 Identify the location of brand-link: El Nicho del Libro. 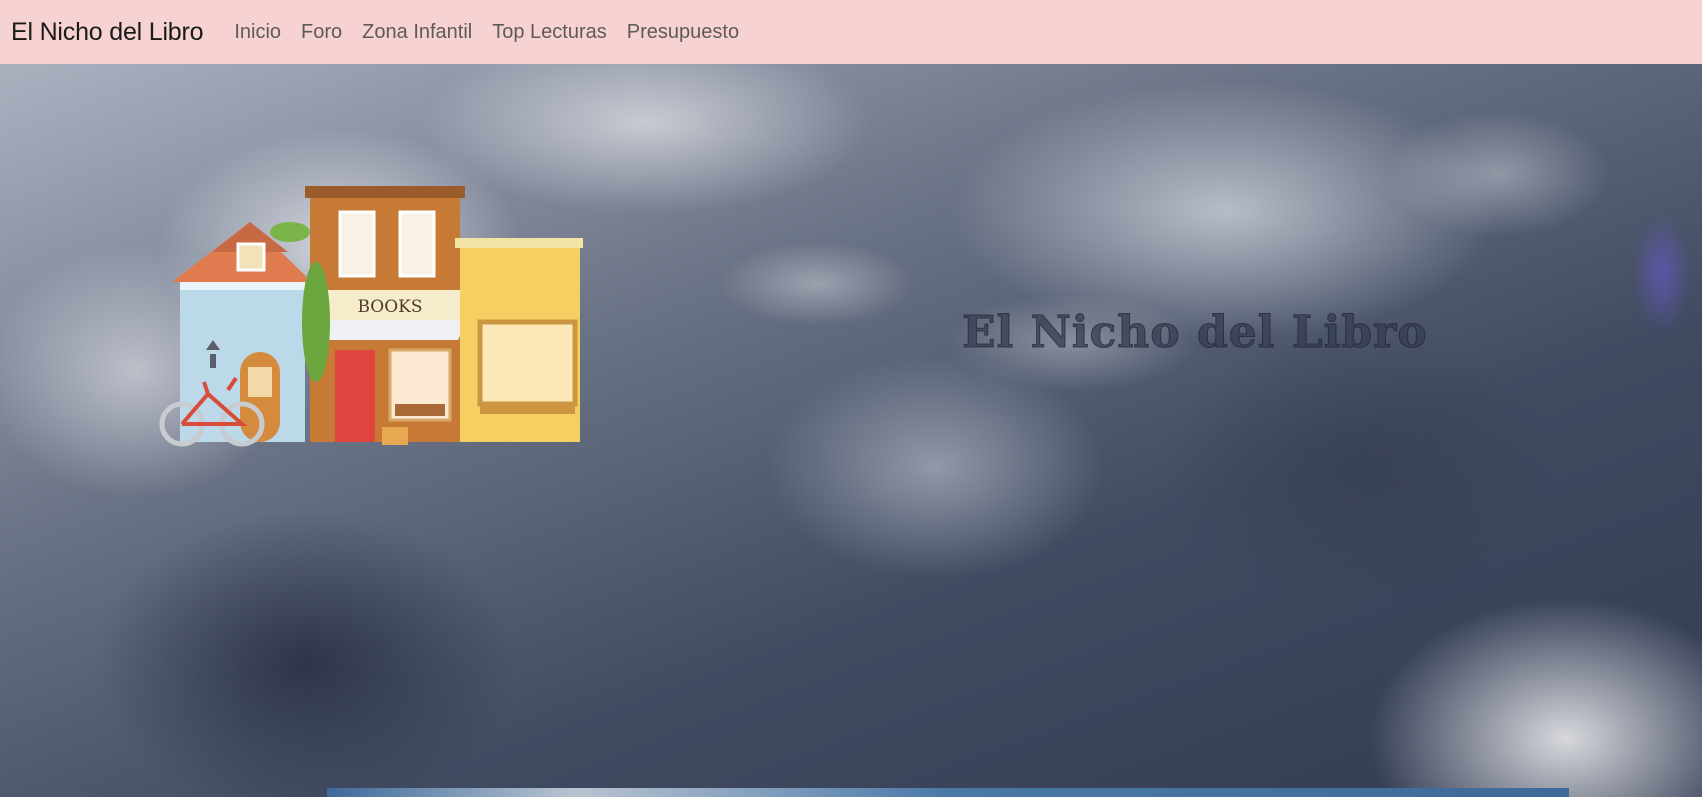
(107, 32).